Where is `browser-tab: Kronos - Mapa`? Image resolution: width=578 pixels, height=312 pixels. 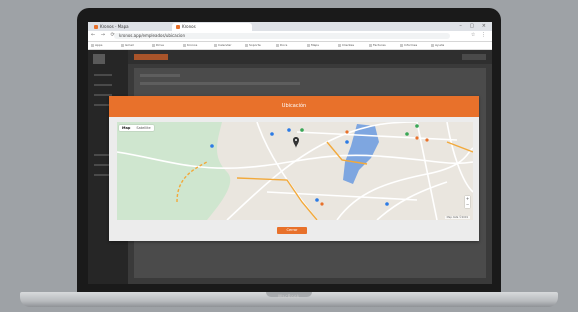
browser-tab: Kronos - Mapa is located at coordinates (130, 27).